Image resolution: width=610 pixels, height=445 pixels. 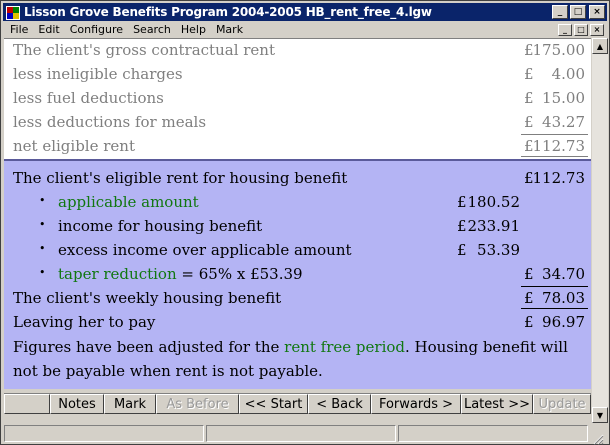 What do you see at coordinates (563, 98) in the screenshot?
I see `row-amount: 15.00` at bounding box center [563, 98].